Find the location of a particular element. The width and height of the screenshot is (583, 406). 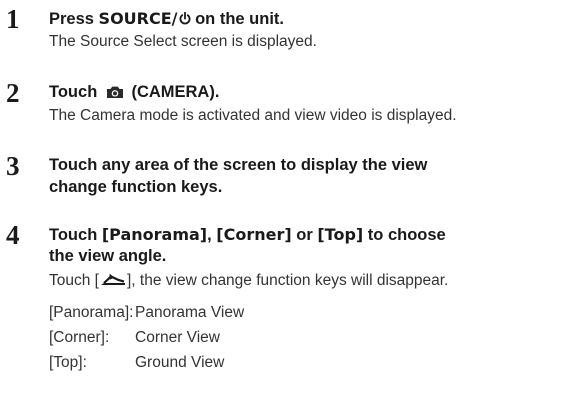

camera-icon is located at coordinates (114, 92).